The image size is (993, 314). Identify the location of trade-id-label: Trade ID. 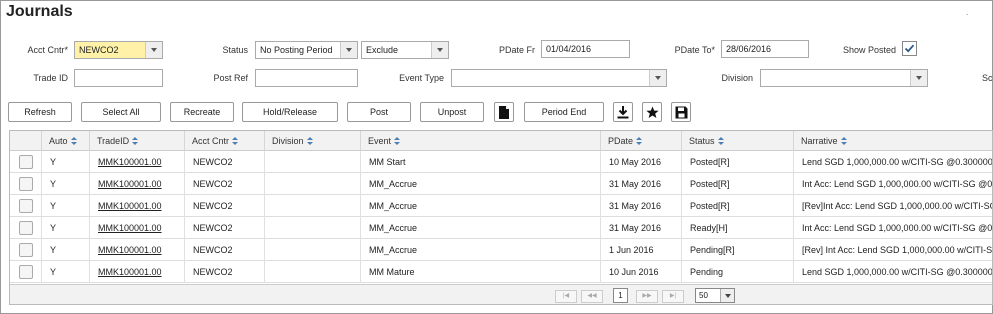
(50, 78).